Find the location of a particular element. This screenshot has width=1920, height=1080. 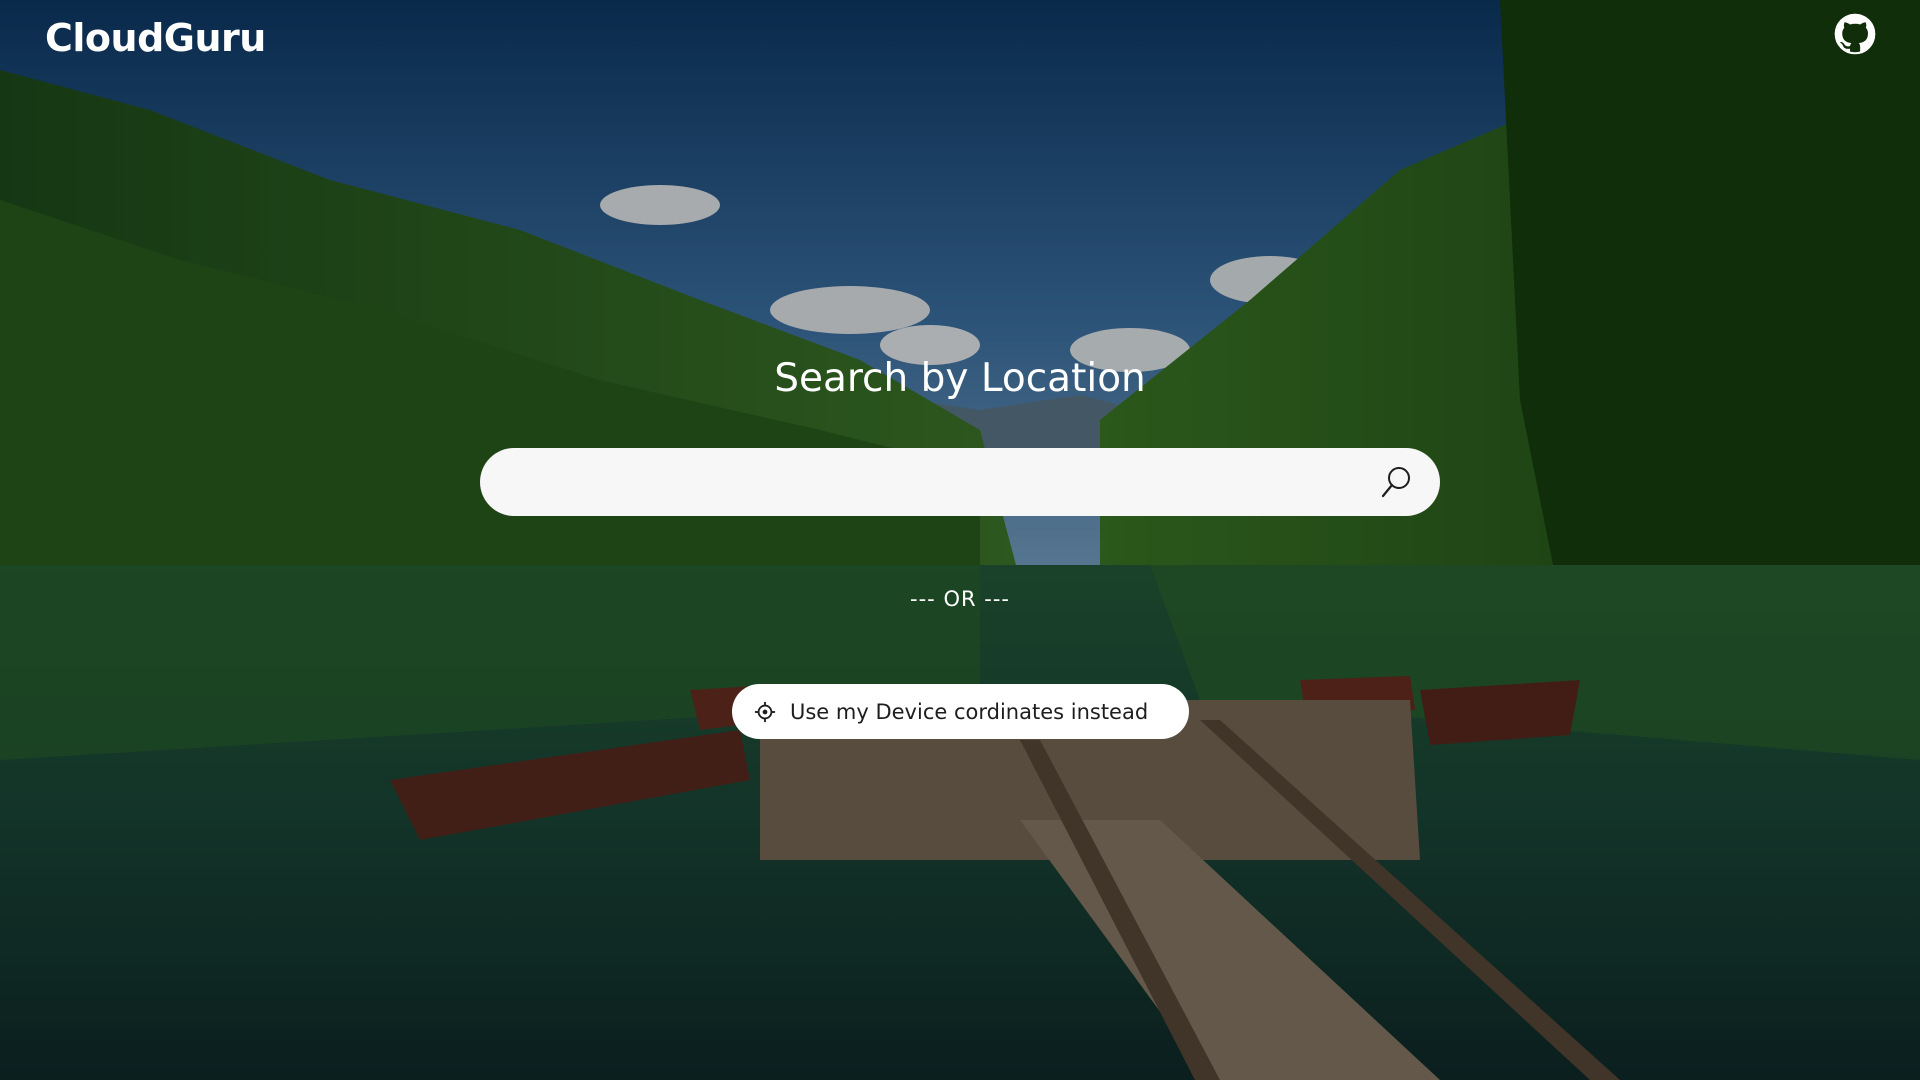

search-bar is located at coordinates (960, 483).